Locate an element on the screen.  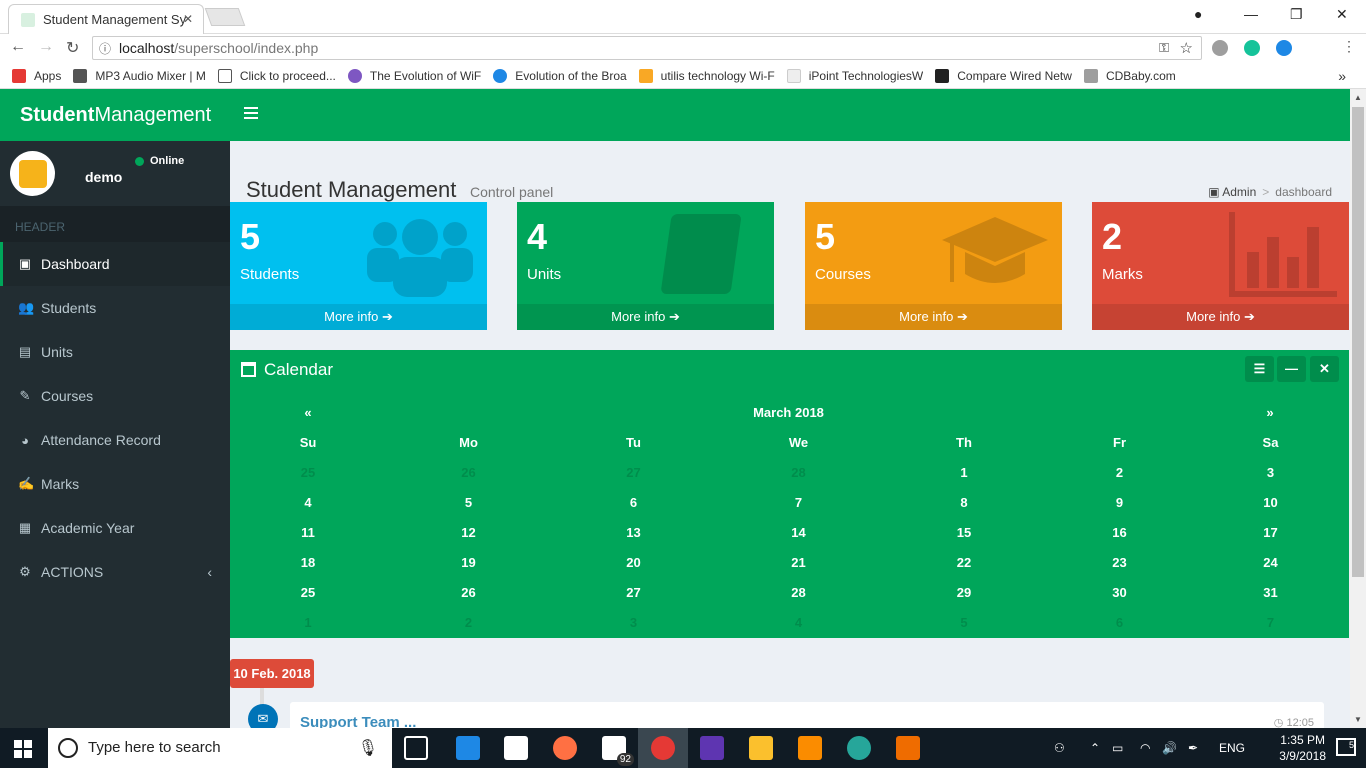
close-window-icon: ✕ is located at coordinates (1342, 14).